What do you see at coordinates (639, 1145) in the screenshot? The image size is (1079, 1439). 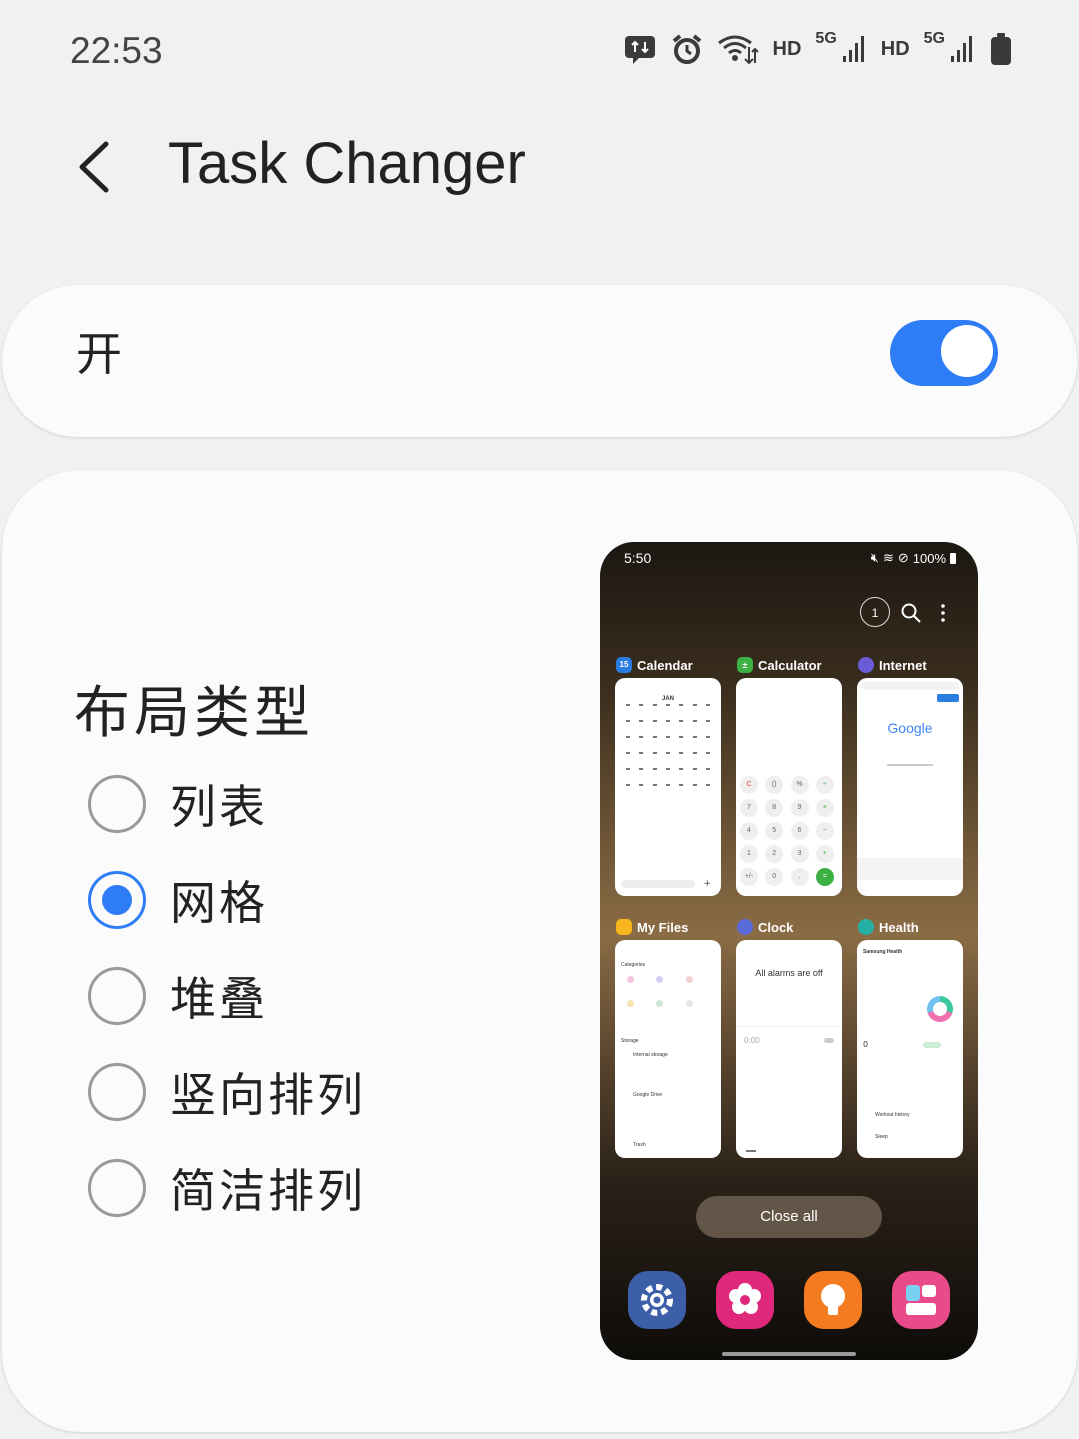 I see `files-trash: Trash` at bounding box center [639, 1145].